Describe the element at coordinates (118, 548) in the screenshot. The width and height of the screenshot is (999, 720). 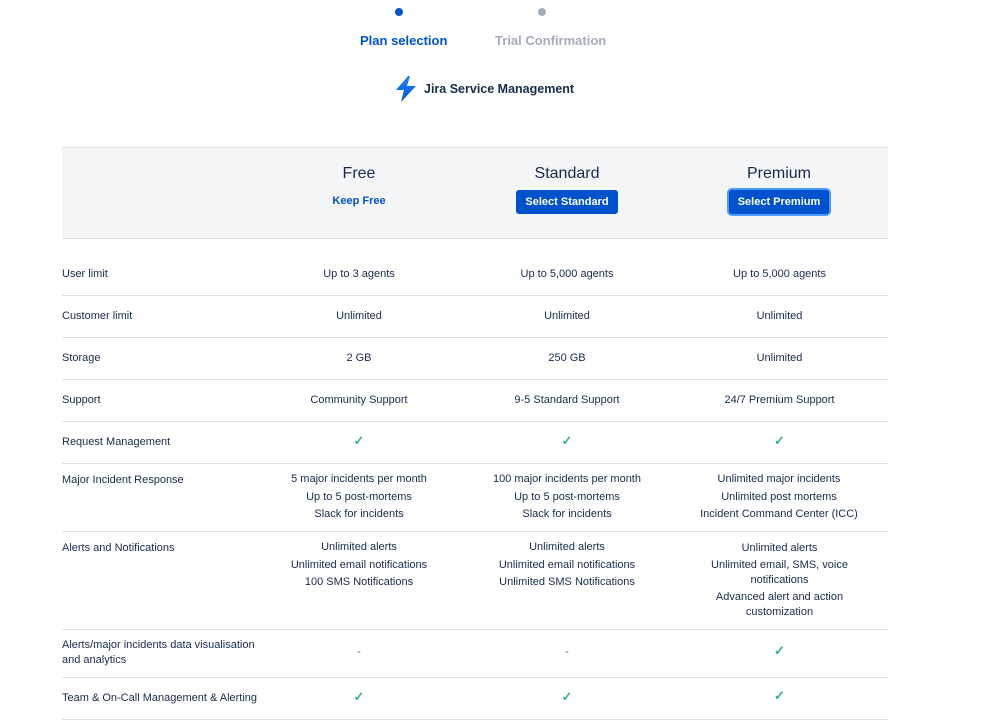
I see `feature-label: Alerts and Notifications` at that location.